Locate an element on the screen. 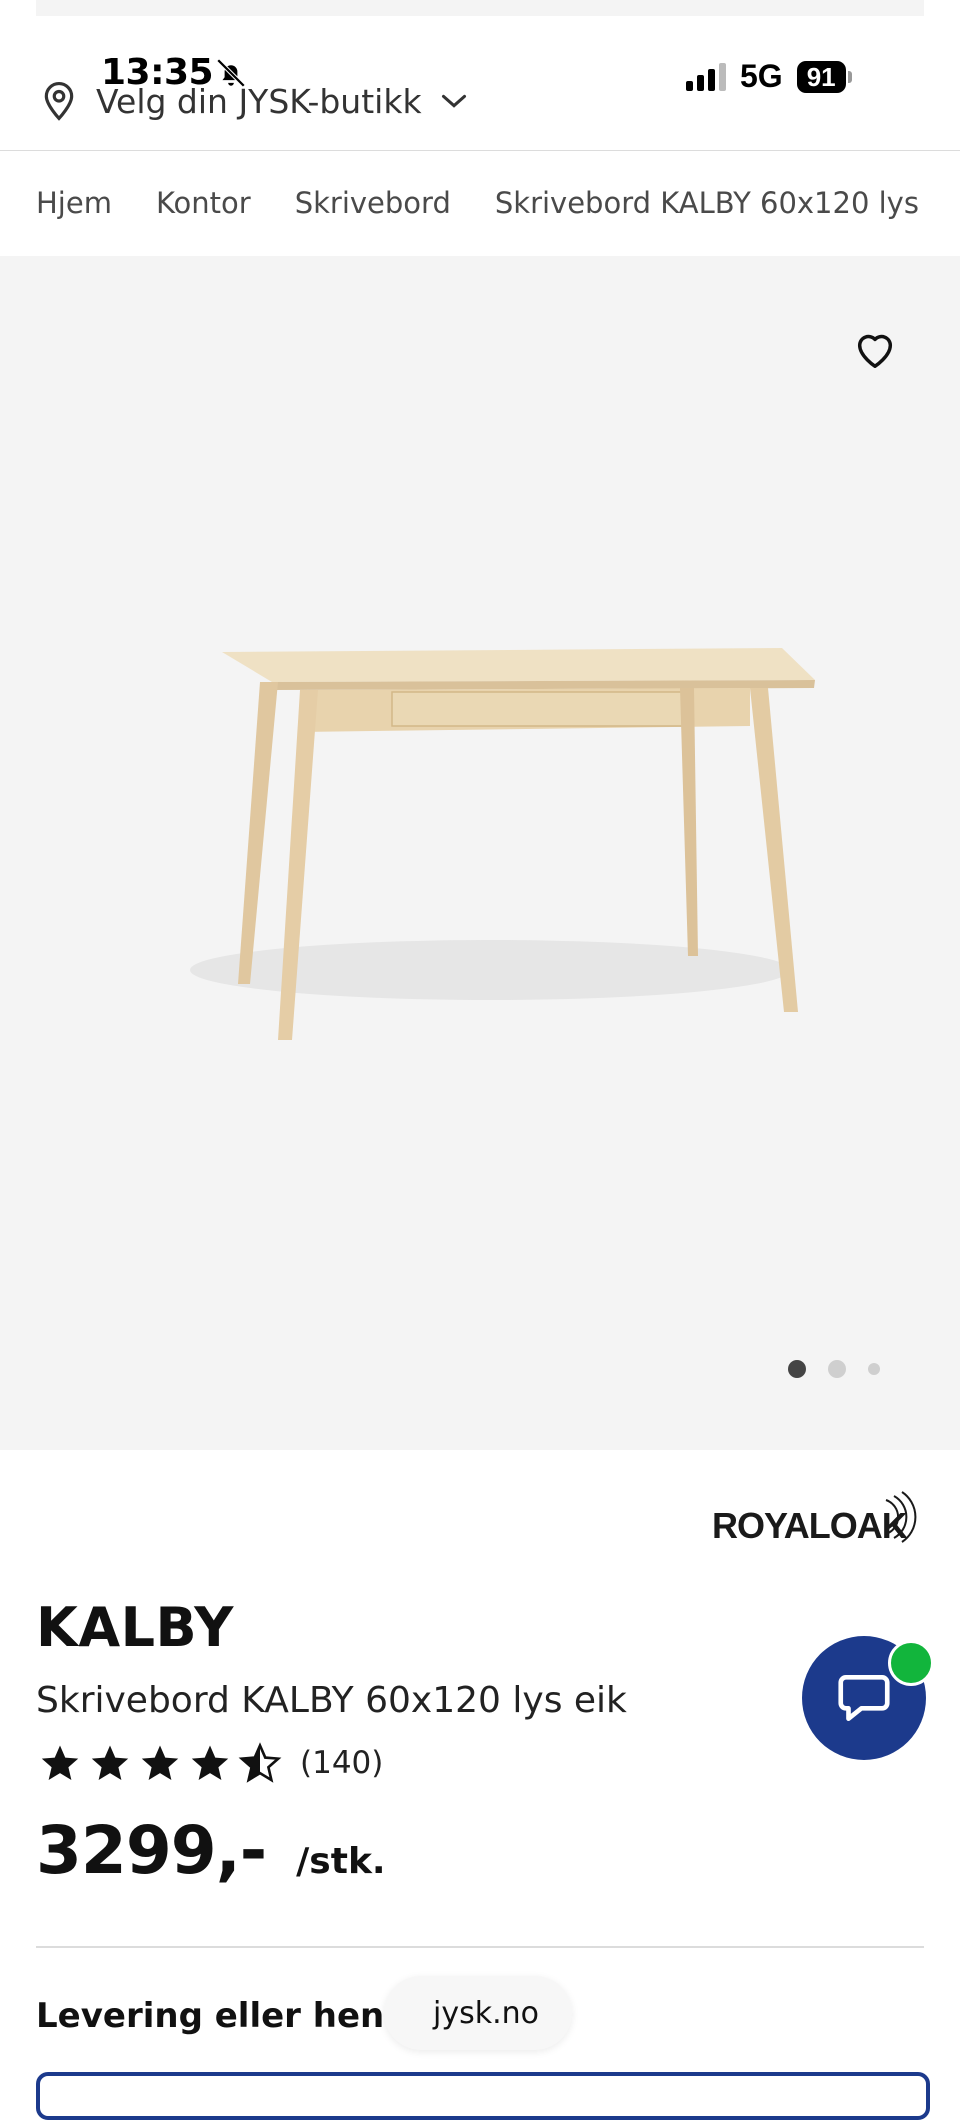  brand-logo: ROYALOAK is located at coordinates (814, 1518).